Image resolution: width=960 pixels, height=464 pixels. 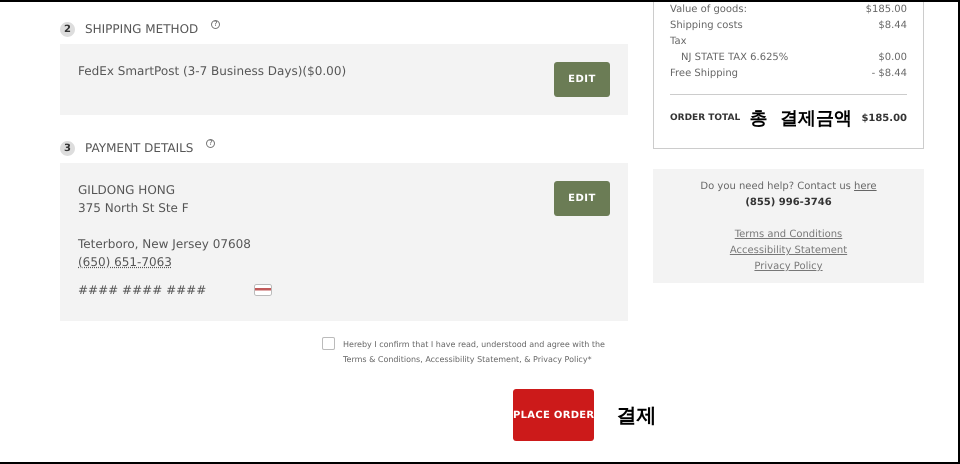 What do you see at coordinates (892, 58) in the screenshot?
I see `summary-value: $0.00` at bounding box center [892, 58].